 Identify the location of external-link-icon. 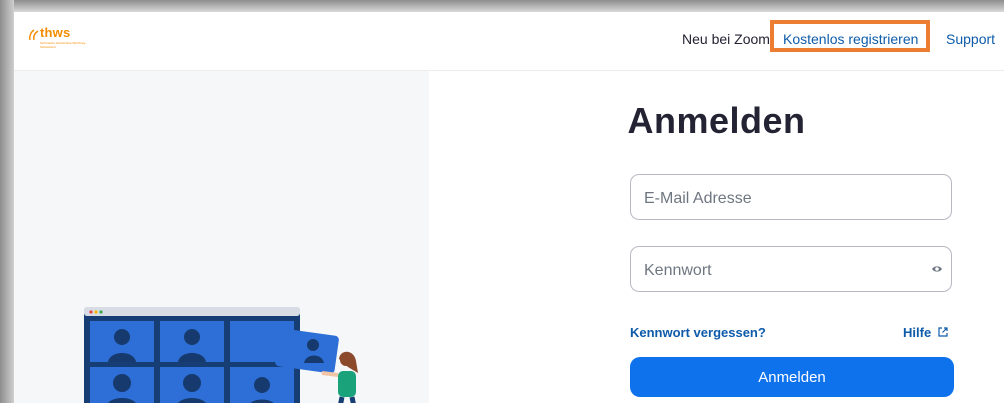
(943, 332).